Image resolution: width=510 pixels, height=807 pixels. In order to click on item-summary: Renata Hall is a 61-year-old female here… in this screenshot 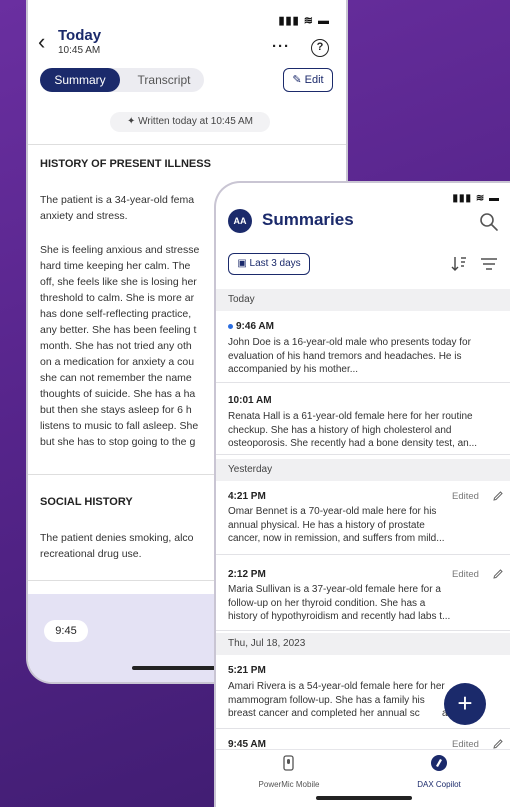, I will do `click(353, 430)`.